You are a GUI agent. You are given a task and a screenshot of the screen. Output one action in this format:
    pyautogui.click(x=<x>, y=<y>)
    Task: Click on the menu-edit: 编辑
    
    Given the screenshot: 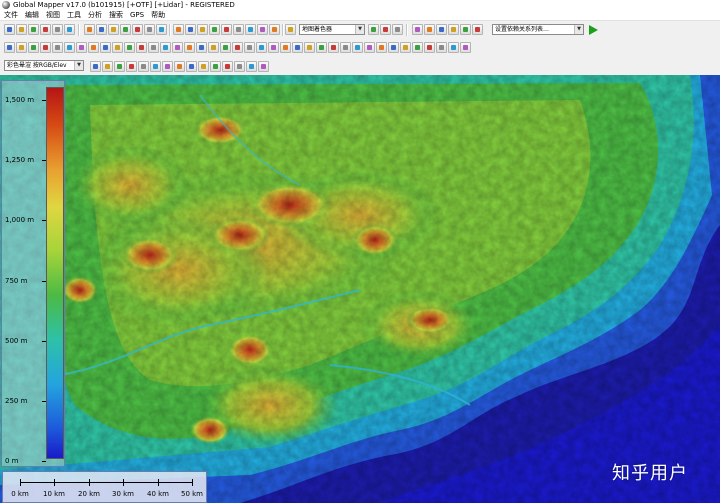 What is the action you would take?
    pyautogui.click(x=32, y=15)
    